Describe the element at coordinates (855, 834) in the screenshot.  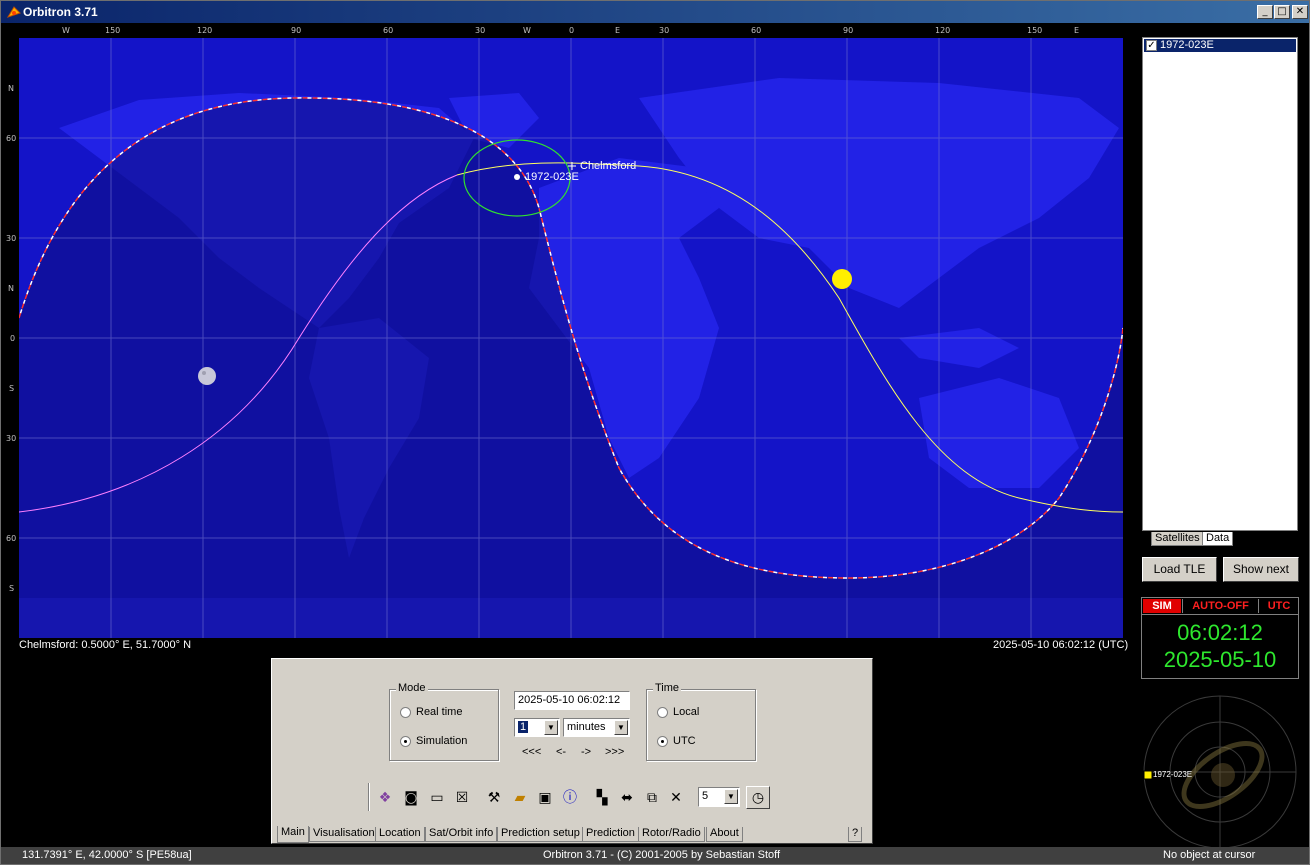
I see `help-button: ?` at that location.